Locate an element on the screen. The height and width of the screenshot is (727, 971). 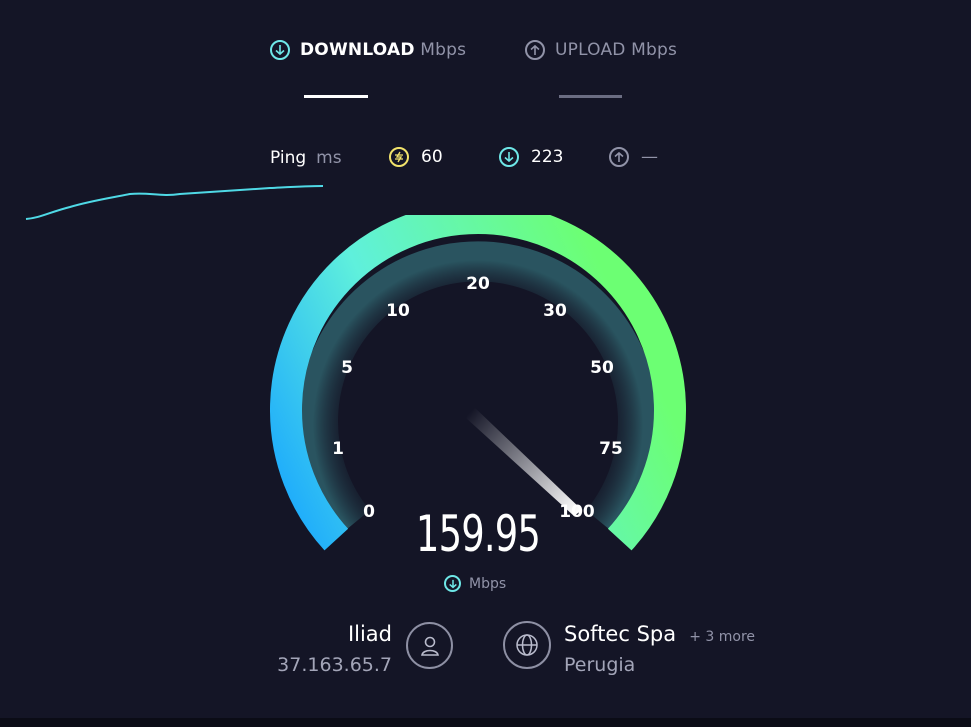
gauge-tick-label: 30 is located at coordinates (555, 311).